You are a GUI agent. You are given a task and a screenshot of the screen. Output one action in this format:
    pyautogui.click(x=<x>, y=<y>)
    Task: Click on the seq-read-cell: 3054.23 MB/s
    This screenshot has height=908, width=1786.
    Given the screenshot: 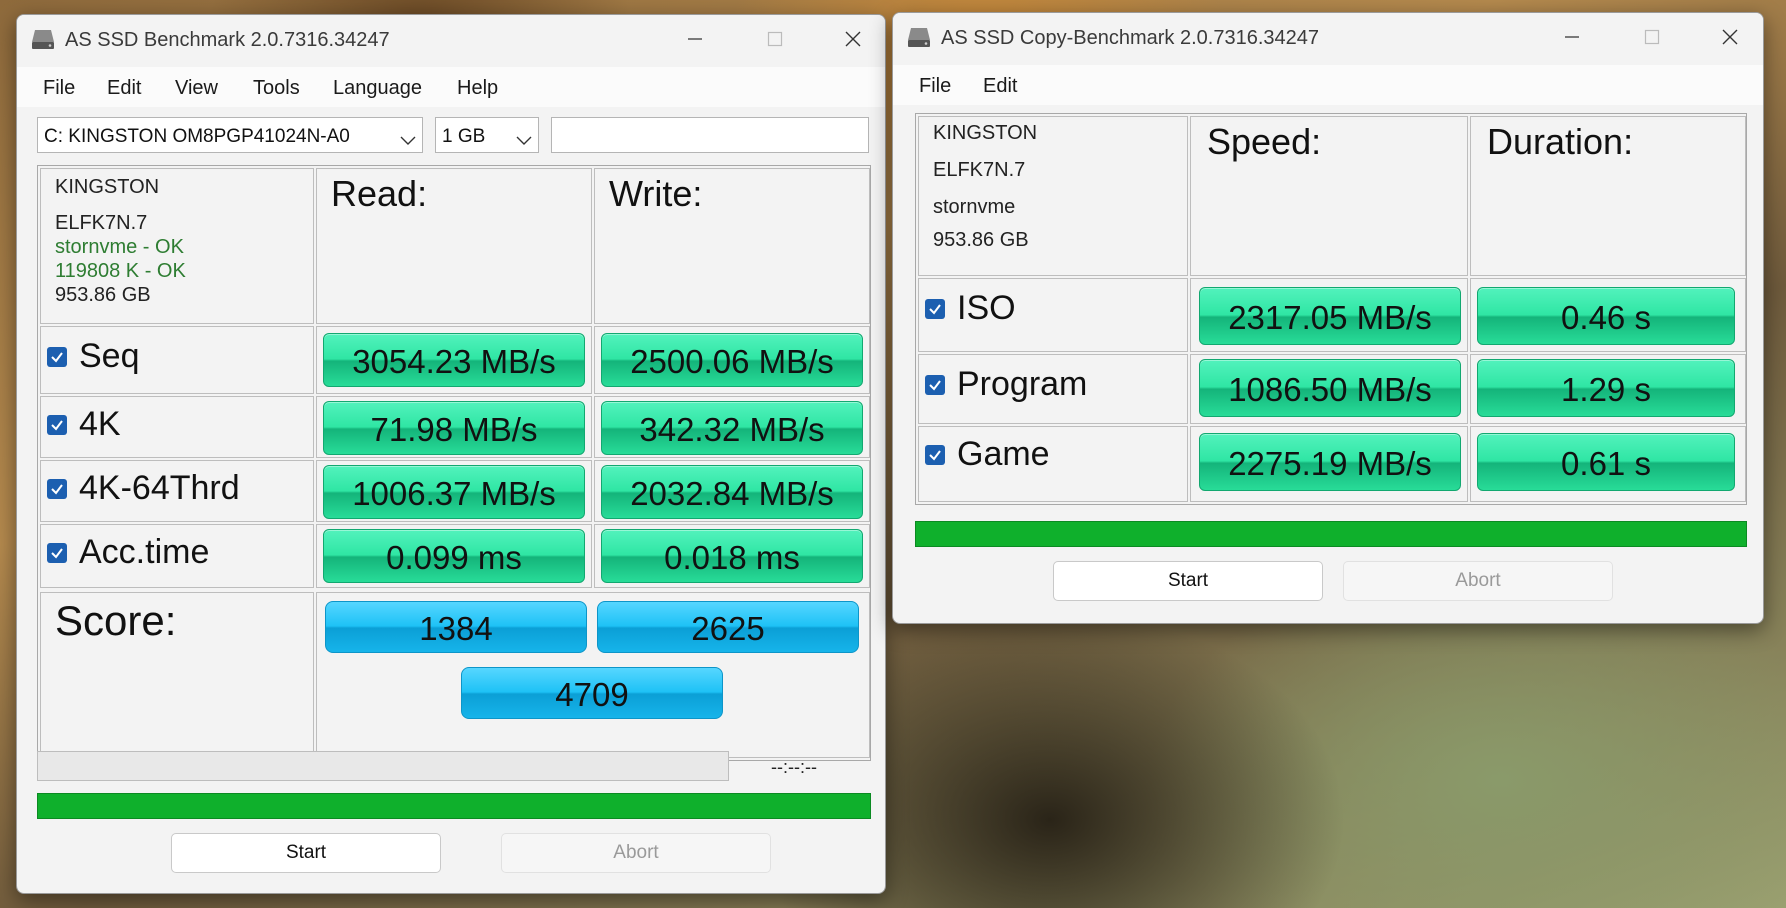 What is the action you would take?
    pyautogui.click(x=454, y=360)
    